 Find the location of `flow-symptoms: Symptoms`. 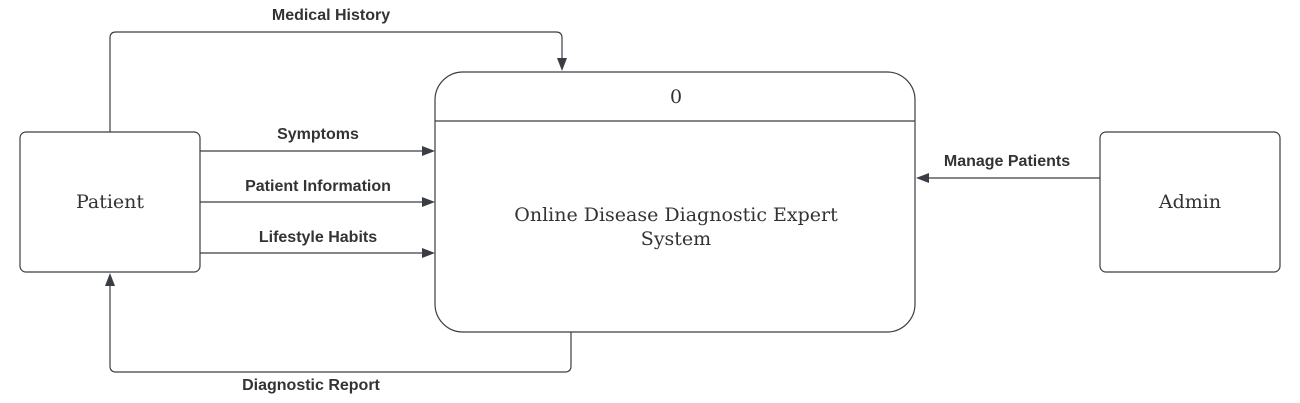

flow-symptoms: Symptoms is located at coordinates (317, 141).